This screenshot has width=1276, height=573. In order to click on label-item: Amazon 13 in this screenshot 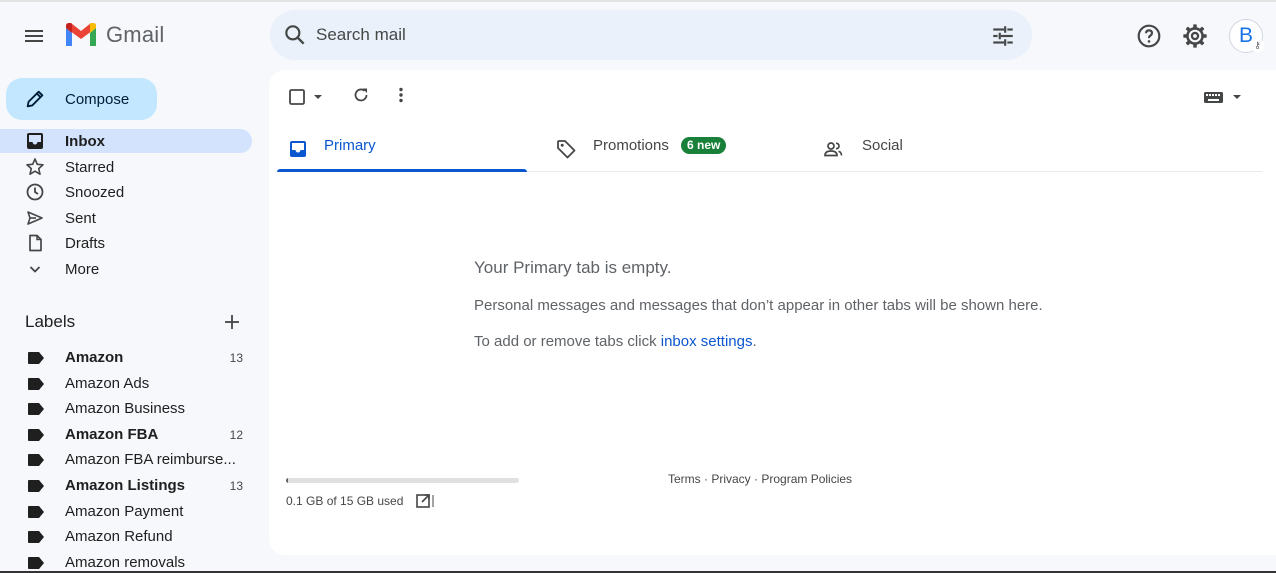, I will do `click(126, 358)`.